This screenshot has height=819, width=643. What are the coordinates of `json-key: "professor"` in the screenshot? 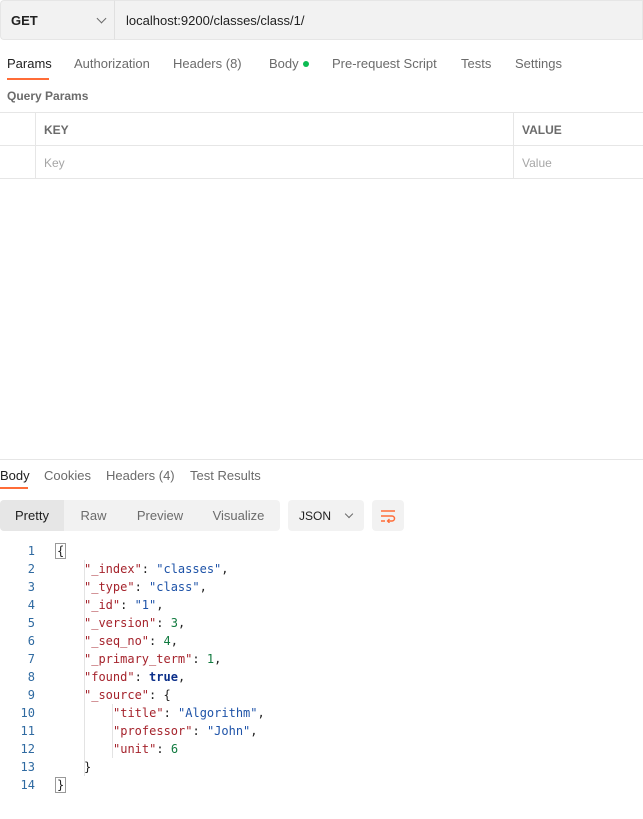 It's located at (153, 731).